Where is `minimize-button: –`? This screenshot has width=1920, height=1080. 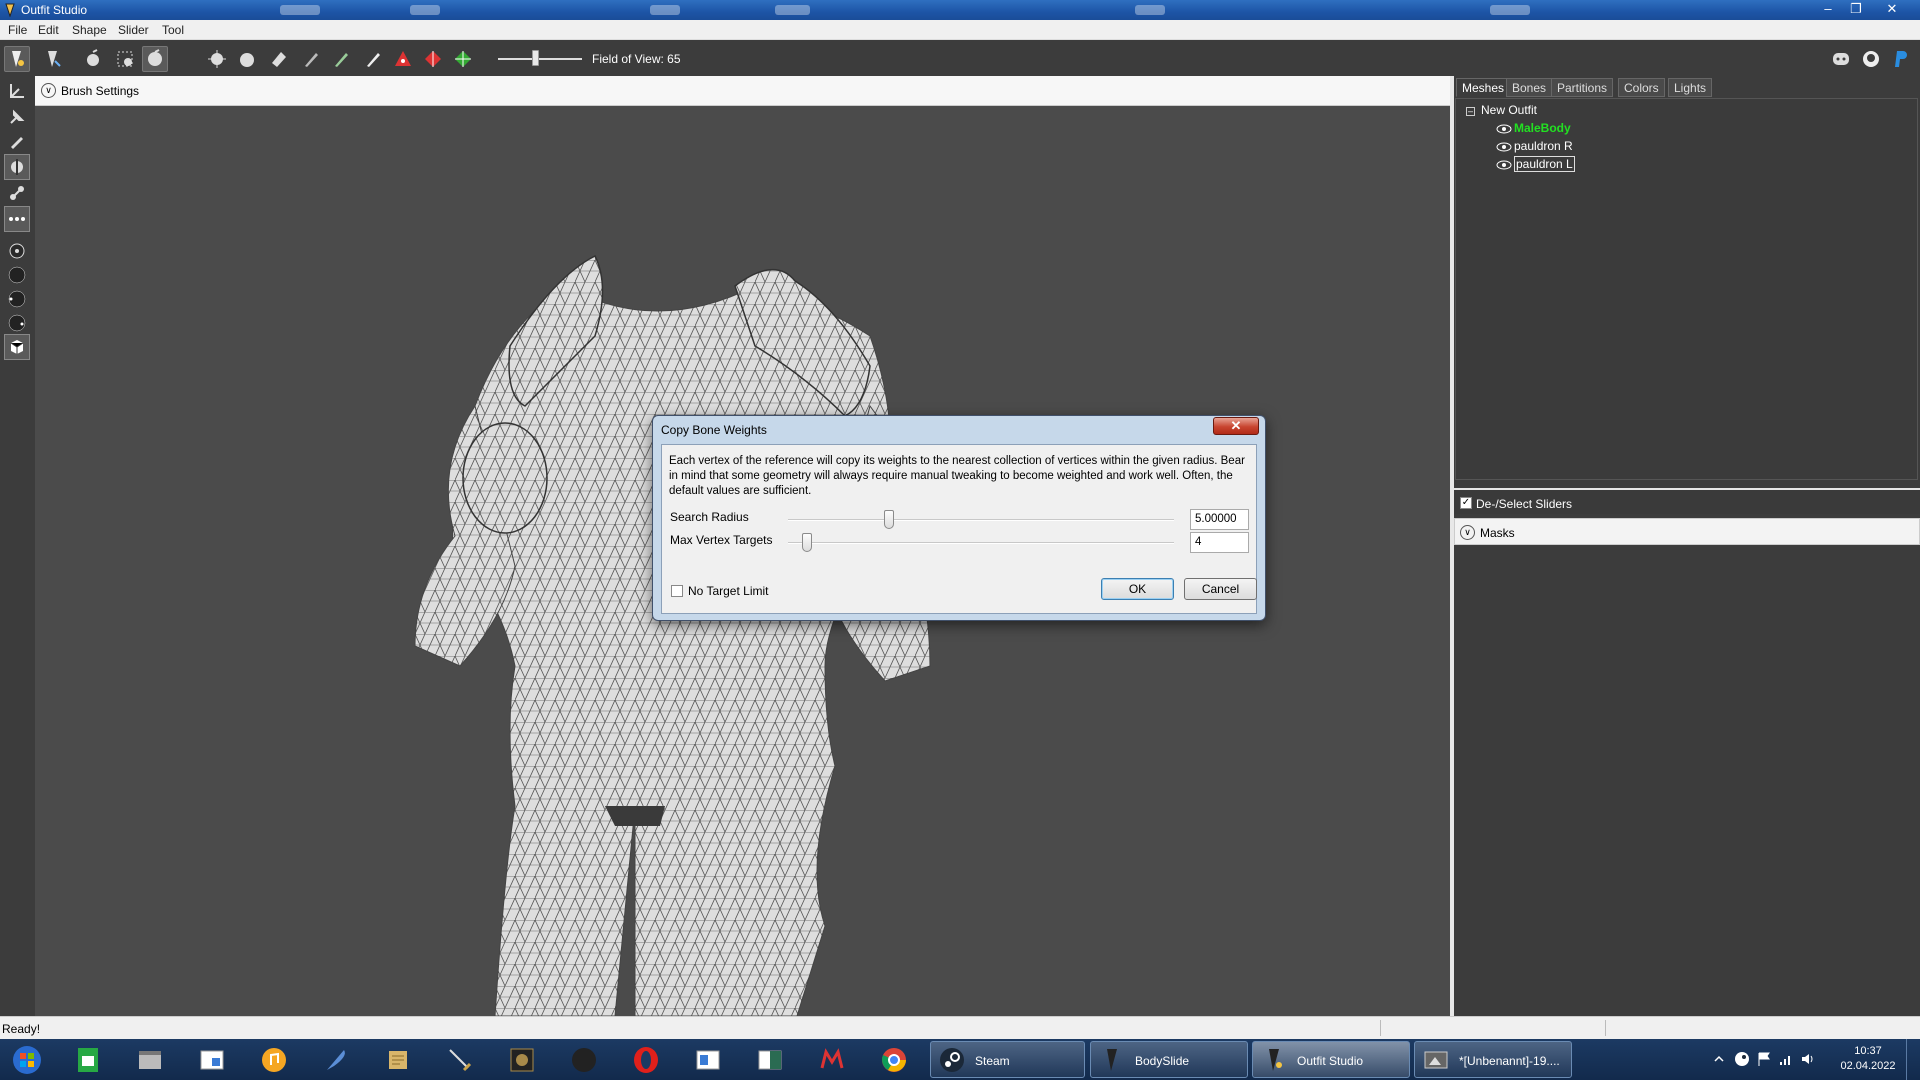
minimize-button: – is located at coordinates (1828, 9).